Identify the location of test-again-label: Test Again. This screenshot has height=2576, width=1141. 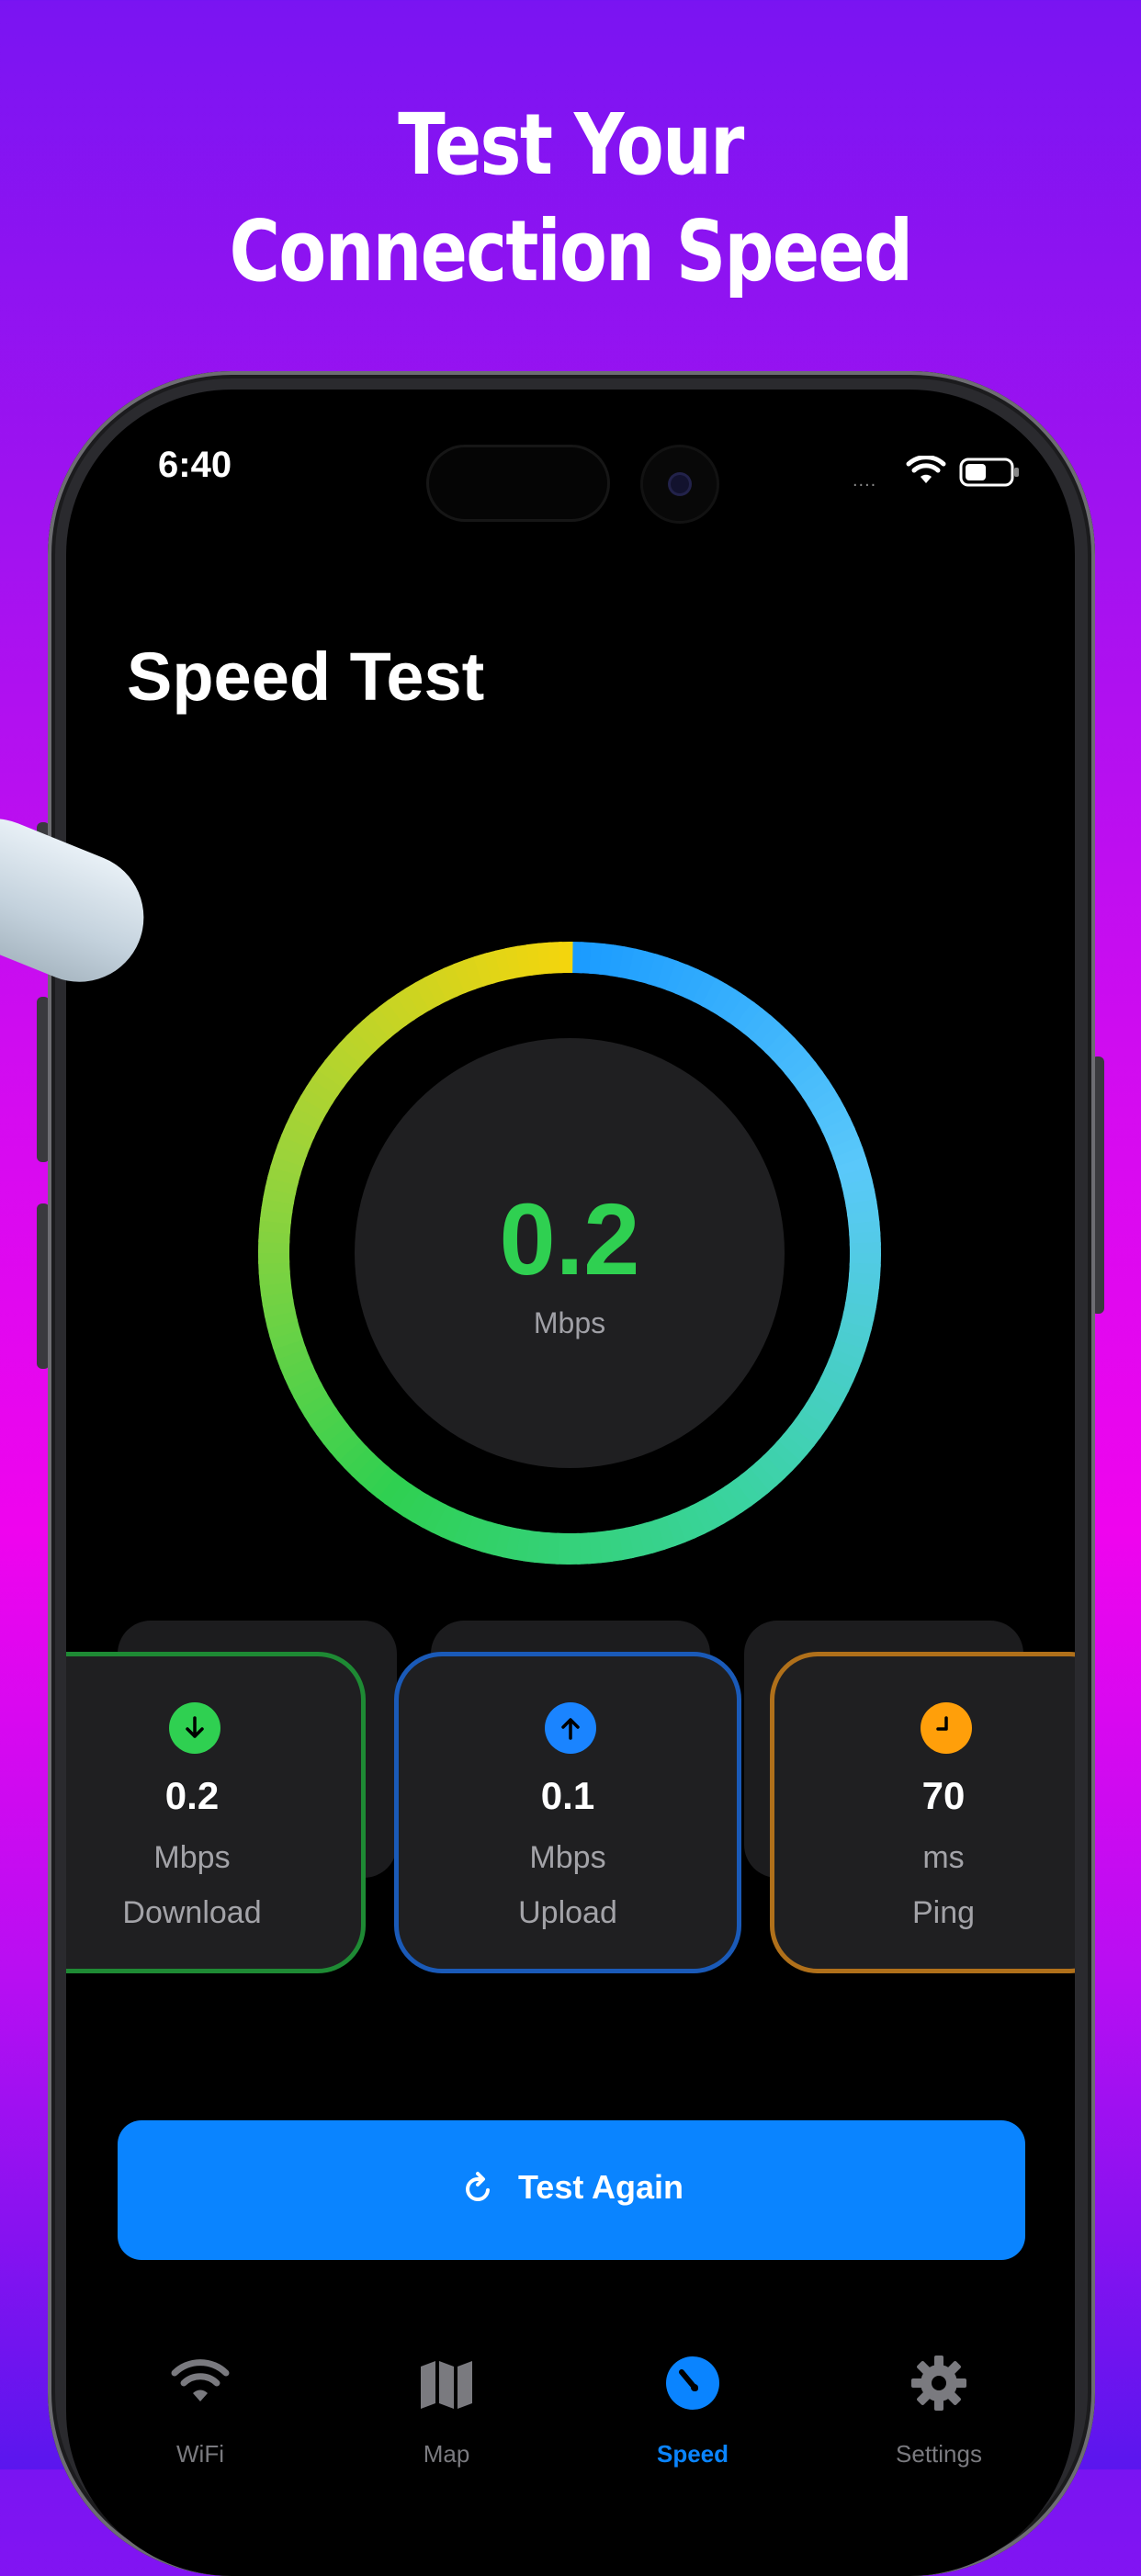
(600, 2187).